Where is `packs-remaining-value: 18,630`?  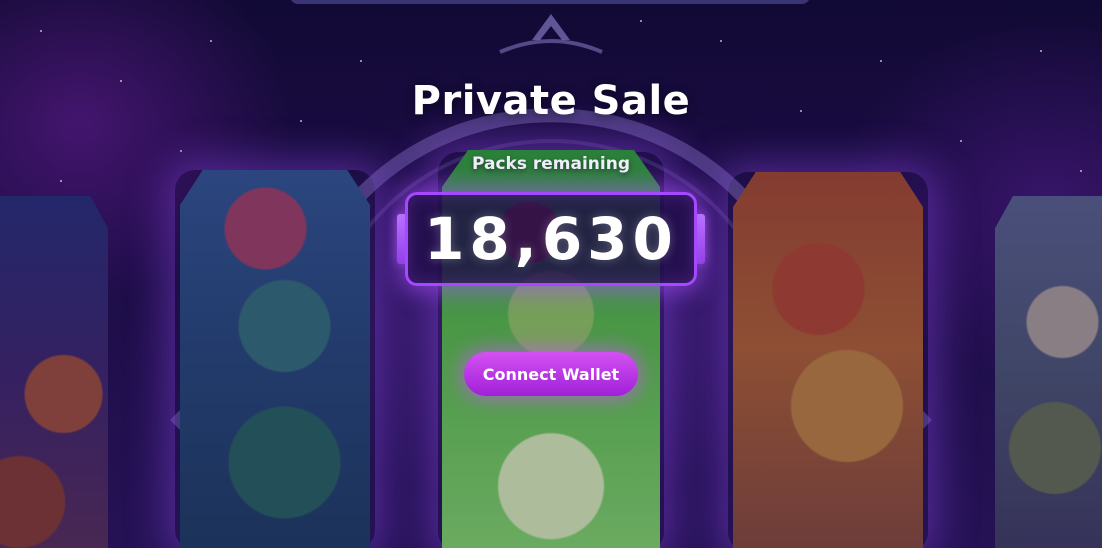
packs-remaining-value: 18,630 is located at coordinates (551, 239).